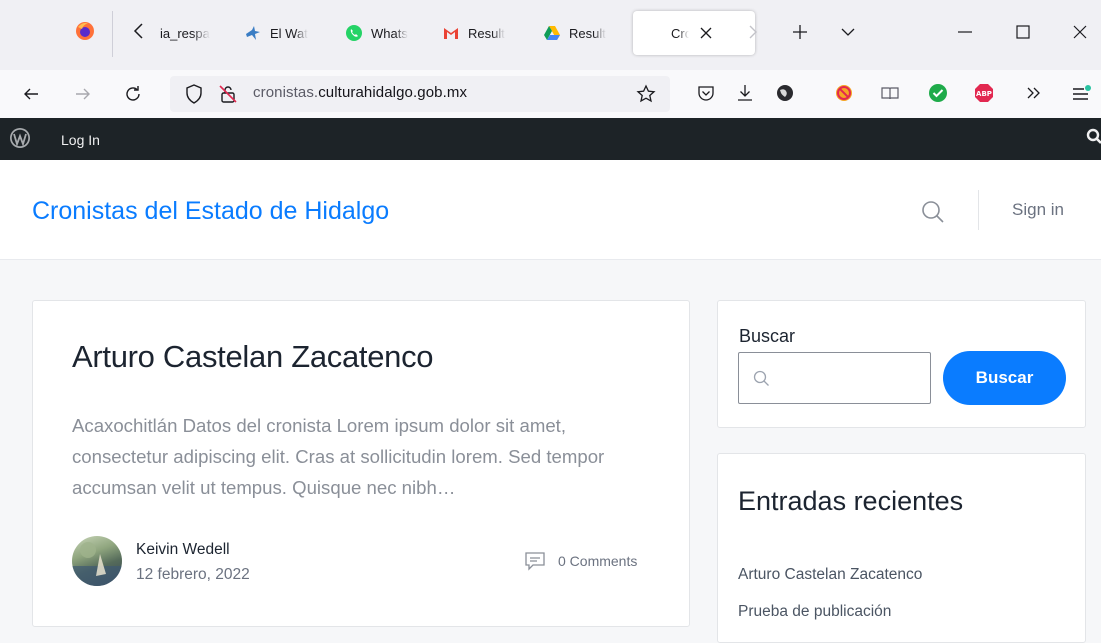 This screenshot has height=643, width=1101. I want to click on back-arrow-icon, so click(31, 94).